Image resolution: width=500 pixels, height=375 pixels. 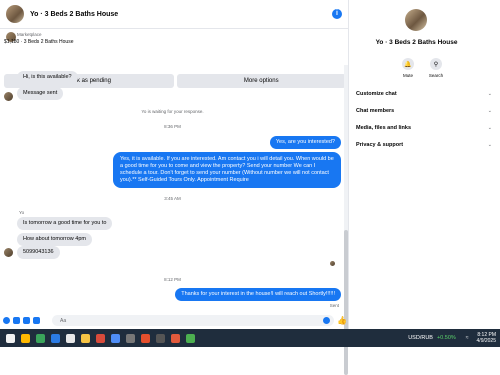 What do you see at coordinates (29, 34) in the screenshot?
I see `listing-subtitle: Marketplace` at bounding box center [29, 34].